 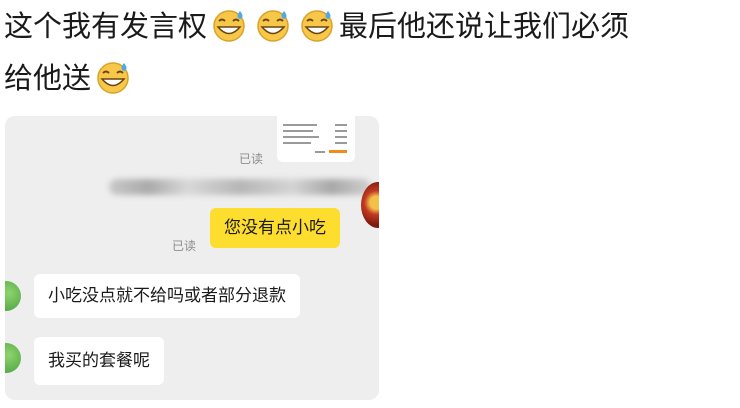 What do you see at coordinates (240, 187) in the screenshot?
I see `blurred-message` at bounding box center [240, 187].